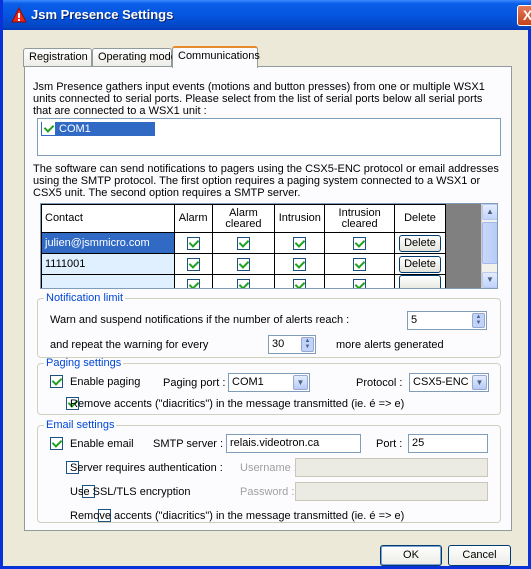 This screenshot has width=531, height=569. I want to click on paging-port-select: COM1 ▼, so click(269, 382).